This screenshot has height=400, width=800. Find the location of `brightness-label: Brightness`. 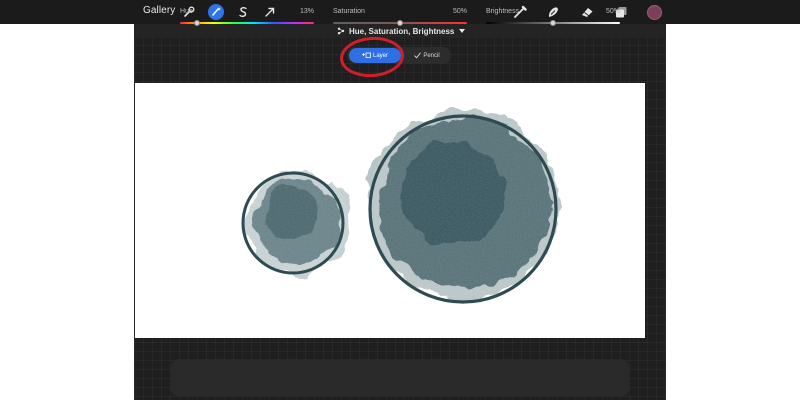

brightness-label: Brightness is located at coordinates (503, 11).